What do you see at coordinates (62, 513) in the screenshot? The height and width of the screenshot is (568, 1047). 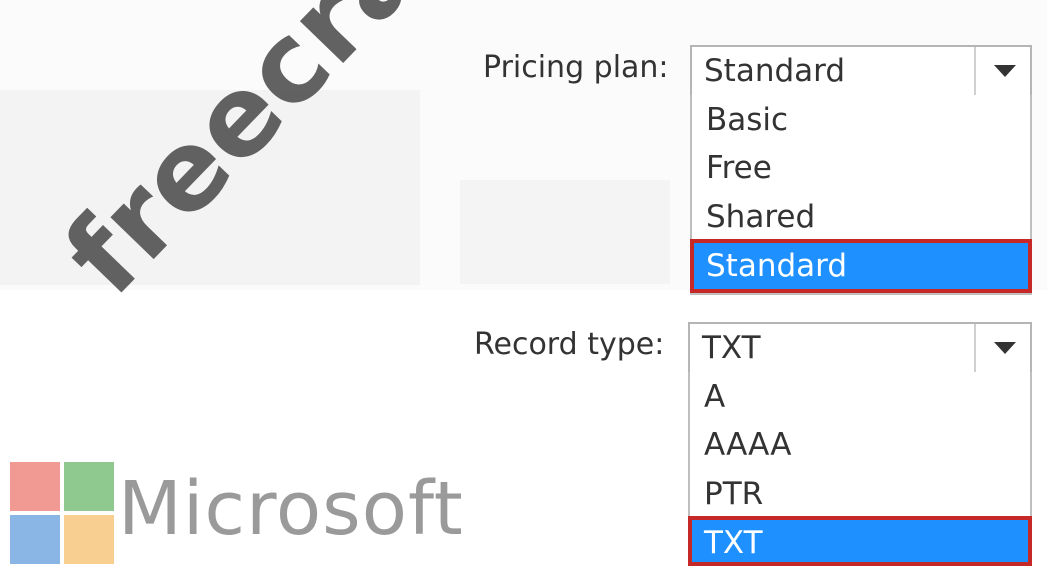 I see `microsoft-logo-icon` at bounding box center [62, 513].